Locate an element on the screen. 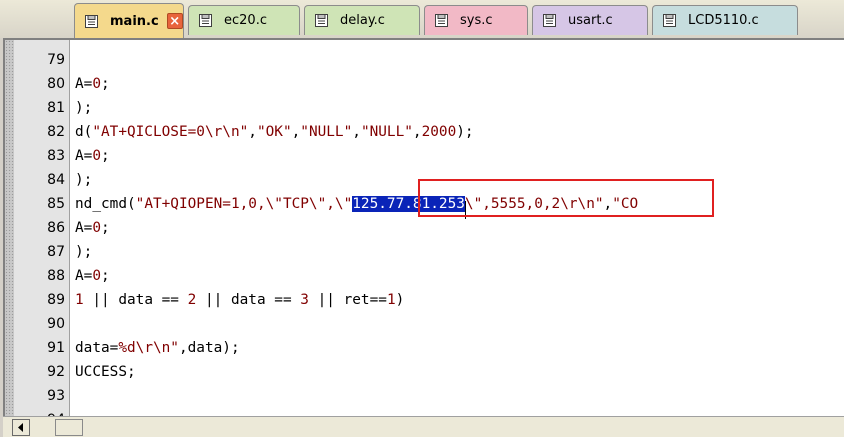  text-caret is located at coordinates (465, 210).